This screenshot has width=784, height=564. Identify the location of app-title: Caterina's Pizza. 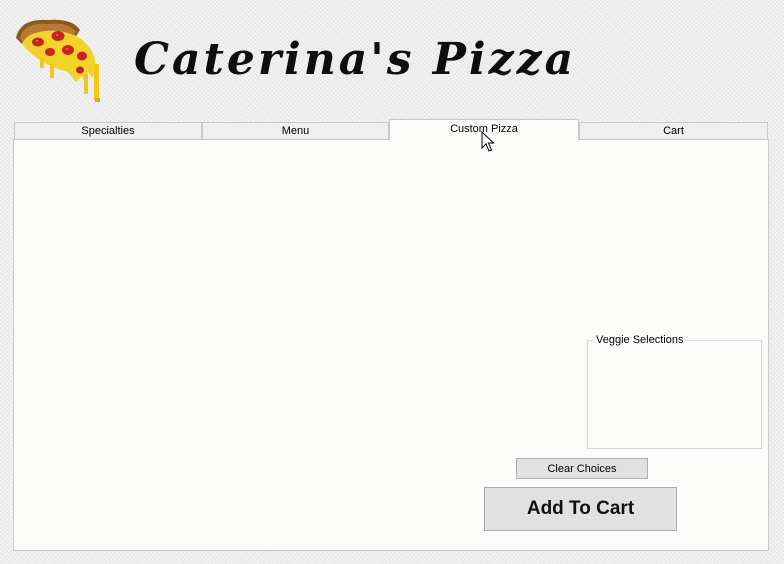
(355, 59).